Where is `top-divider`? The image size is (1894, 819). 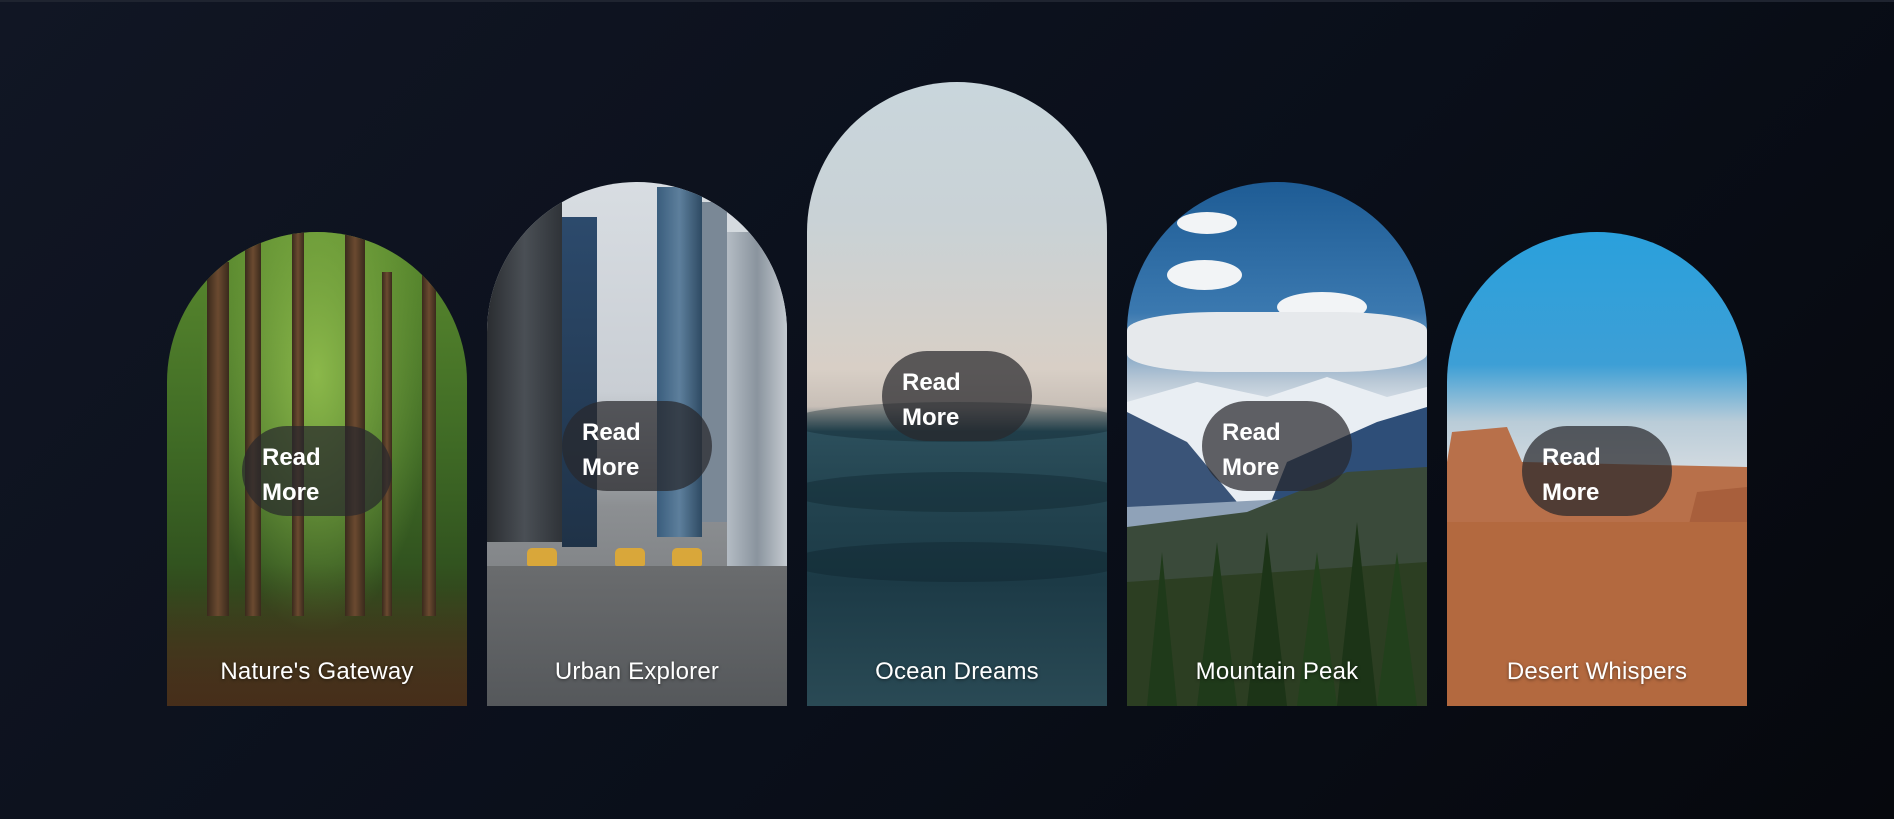 top-divider is located at coordinates (947, 1).